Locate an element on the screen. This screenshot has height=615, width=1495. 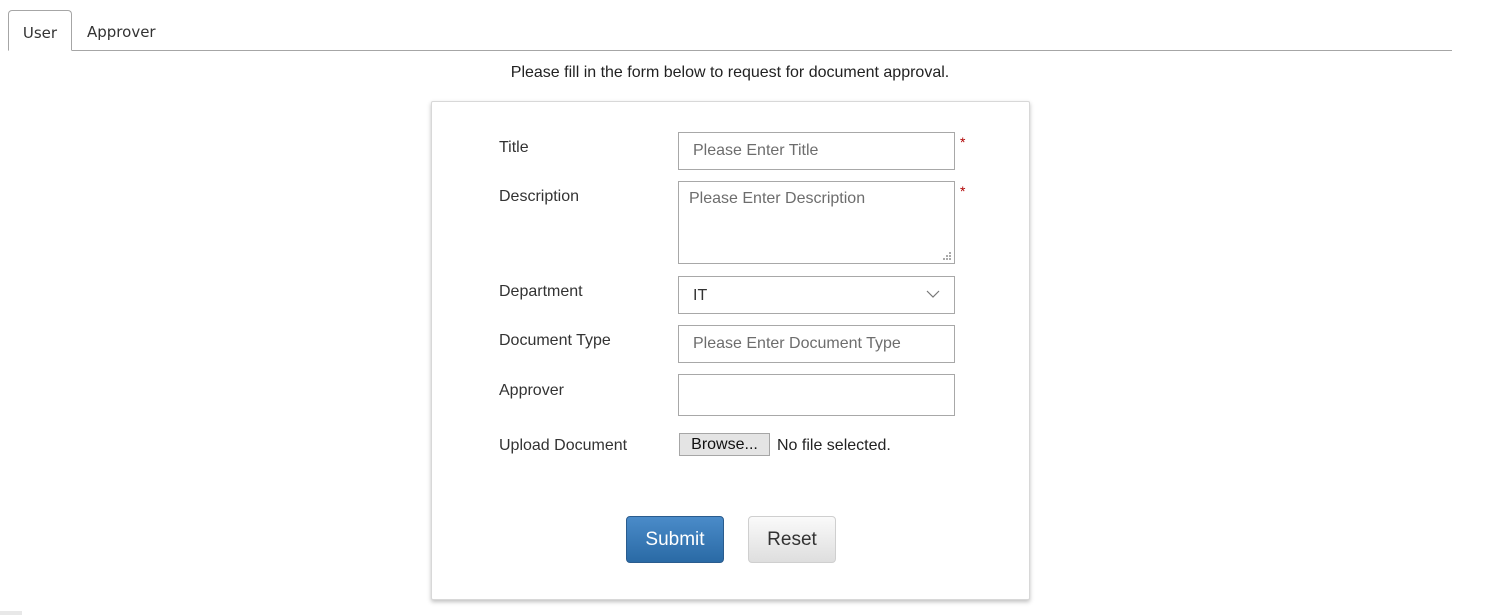
title-label: Title is located at coordinates (514, 147).